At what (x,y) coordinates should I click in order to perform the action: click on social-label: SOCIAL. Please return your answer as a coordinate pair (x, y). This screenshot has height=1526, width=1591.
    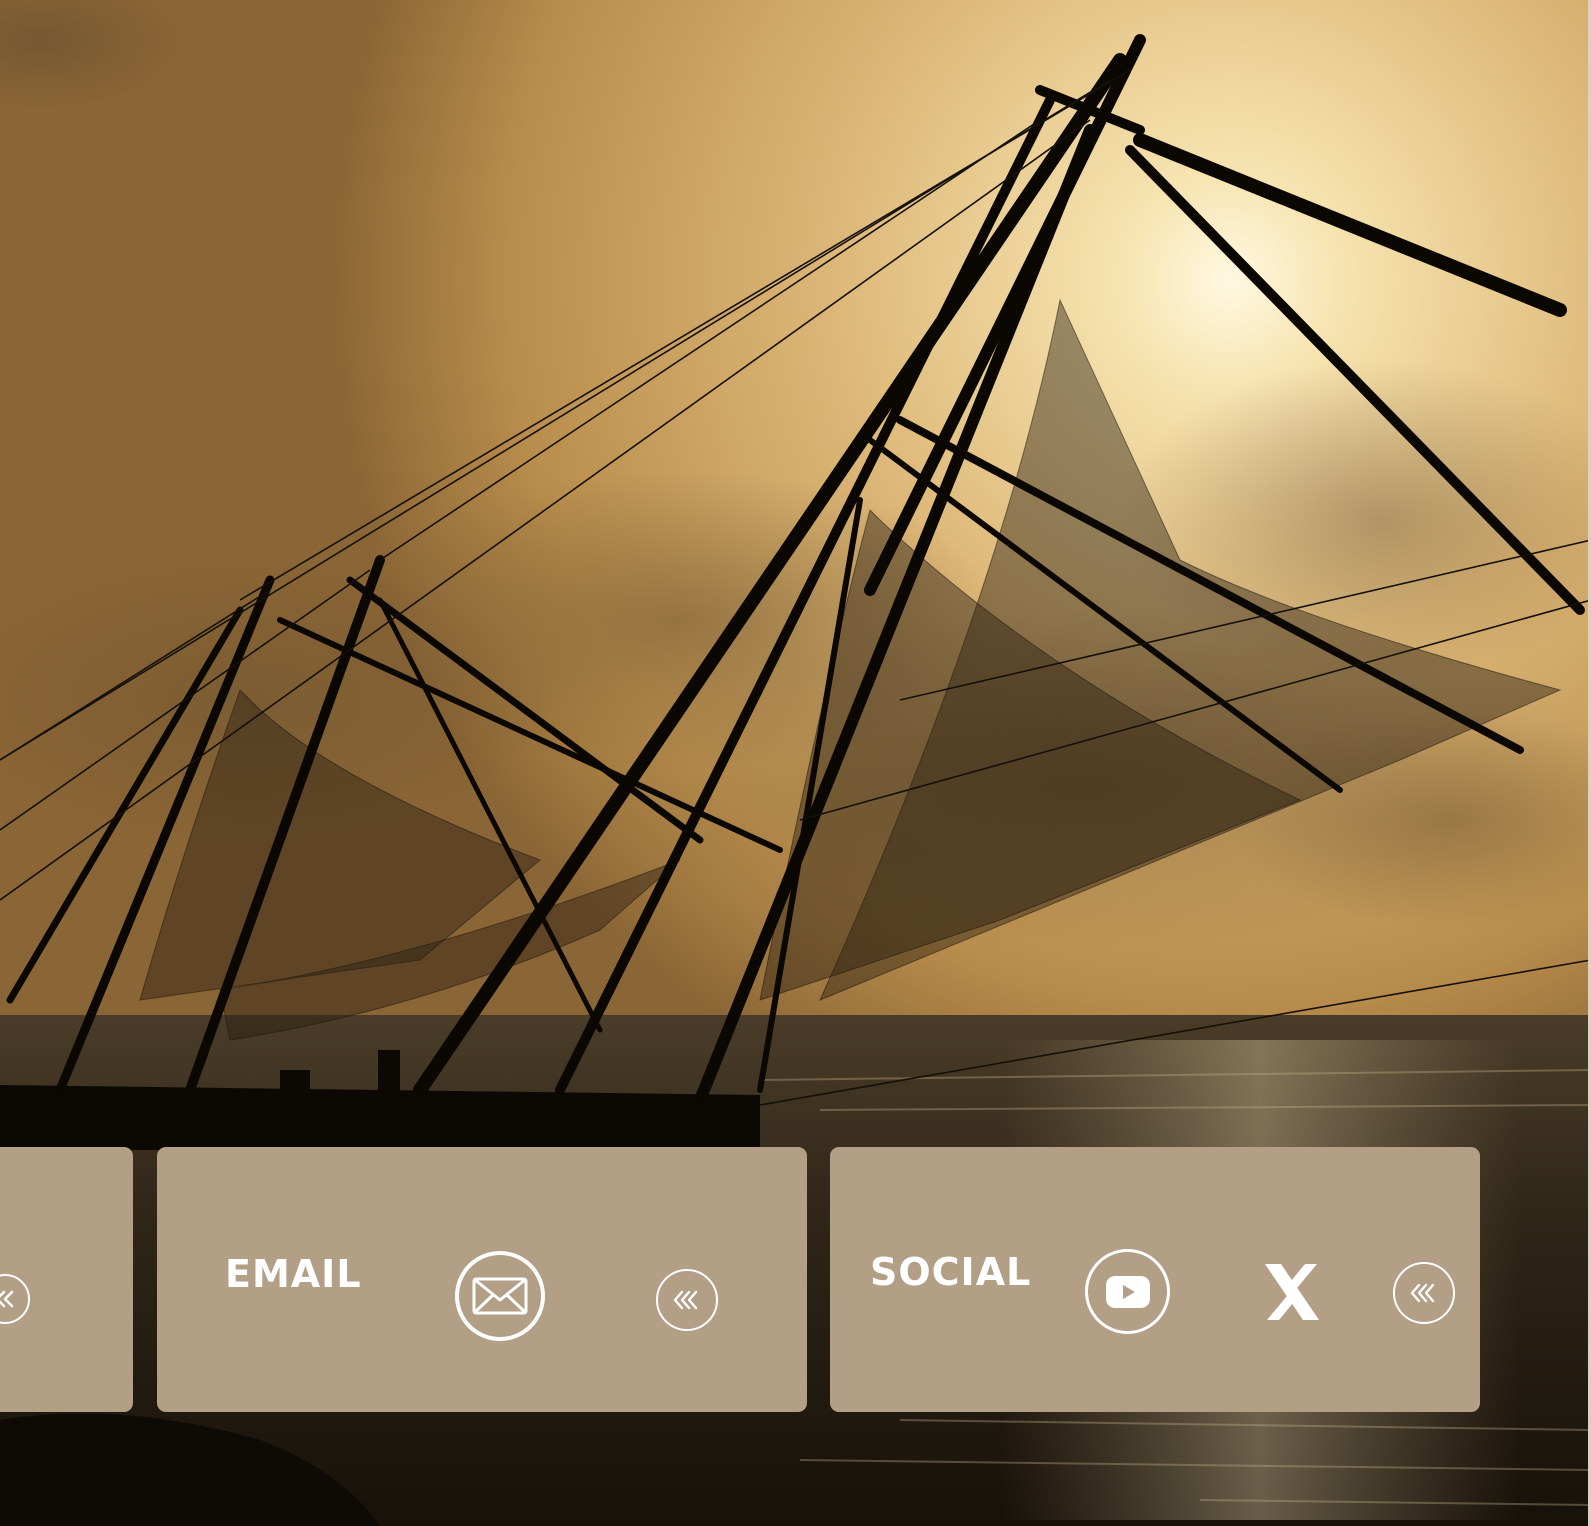
    Looking at the image, I should click on (951, 1272).